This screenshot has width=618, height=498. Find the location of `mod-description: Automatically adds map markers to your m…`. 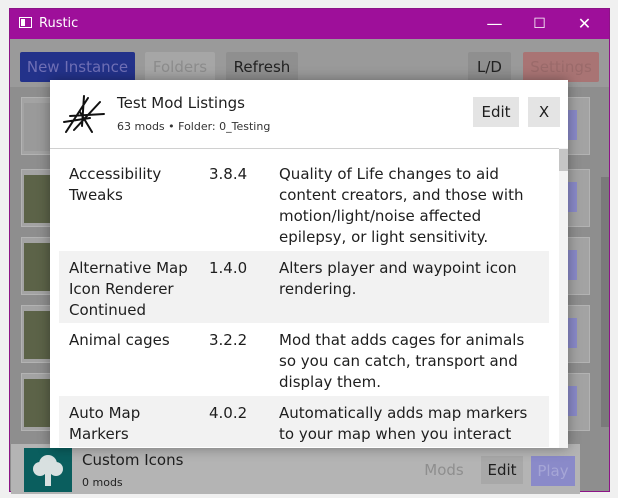

mod-description: Automatically adds map markers to your m… is located at coordinates (403, 425).